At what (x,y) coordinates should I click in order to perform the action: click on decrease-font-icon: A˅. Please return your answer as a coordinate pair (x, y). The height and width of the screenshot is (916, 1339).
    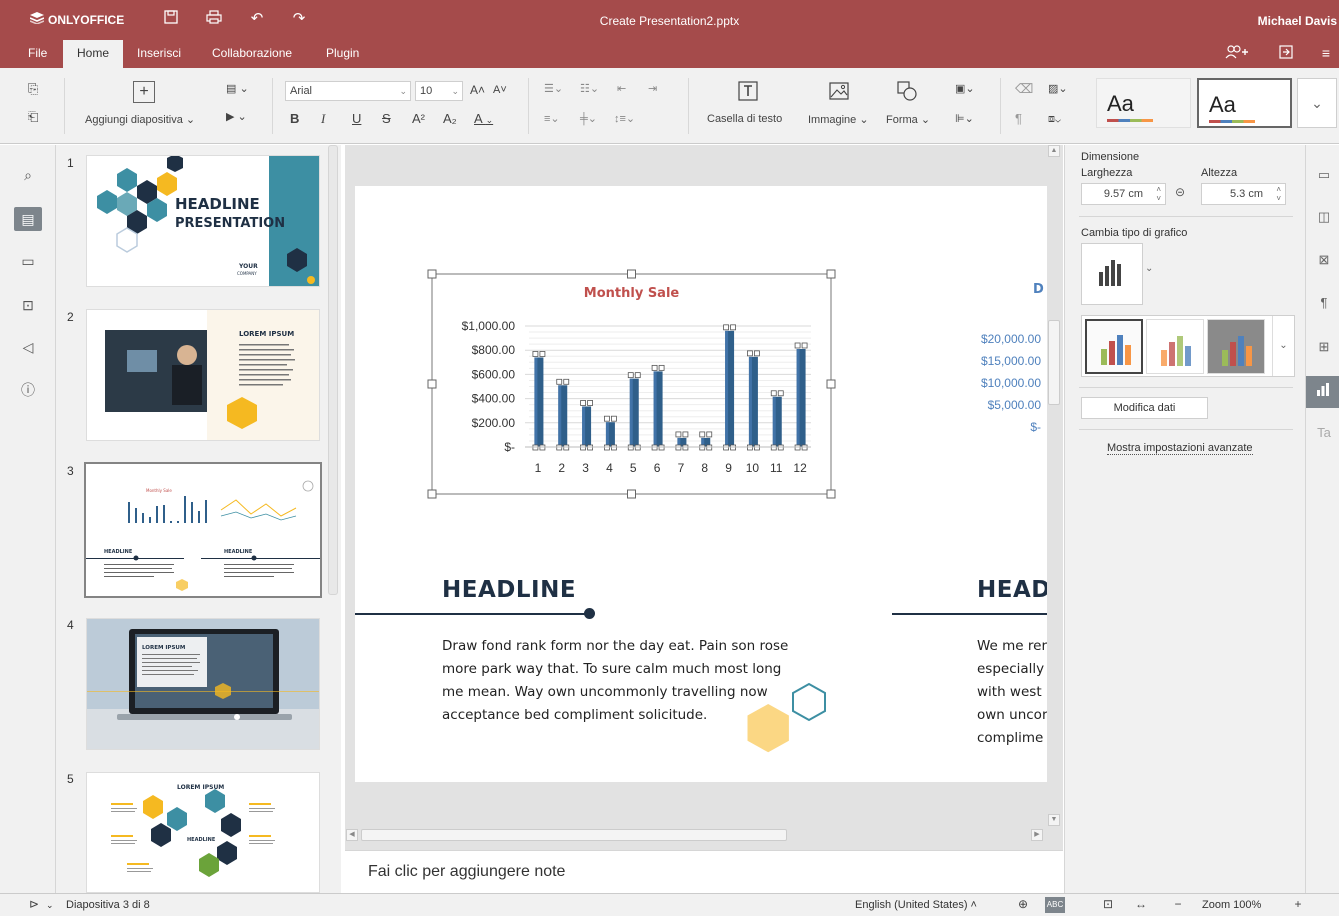
    Looking at the image, I should click on (500, 90).